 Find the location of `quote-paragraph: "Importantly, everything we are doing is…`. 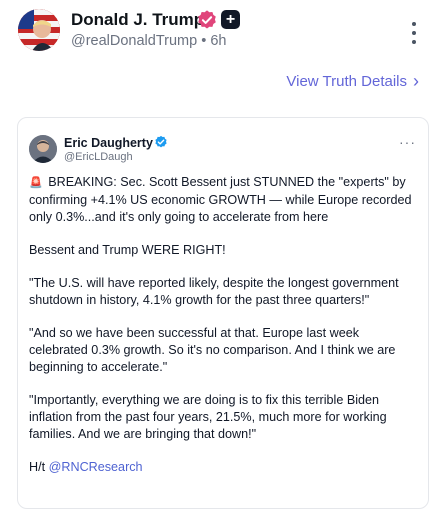

quote-paragraph: "Importantly, everything we are doing is… is located at coordinates (208, 417).